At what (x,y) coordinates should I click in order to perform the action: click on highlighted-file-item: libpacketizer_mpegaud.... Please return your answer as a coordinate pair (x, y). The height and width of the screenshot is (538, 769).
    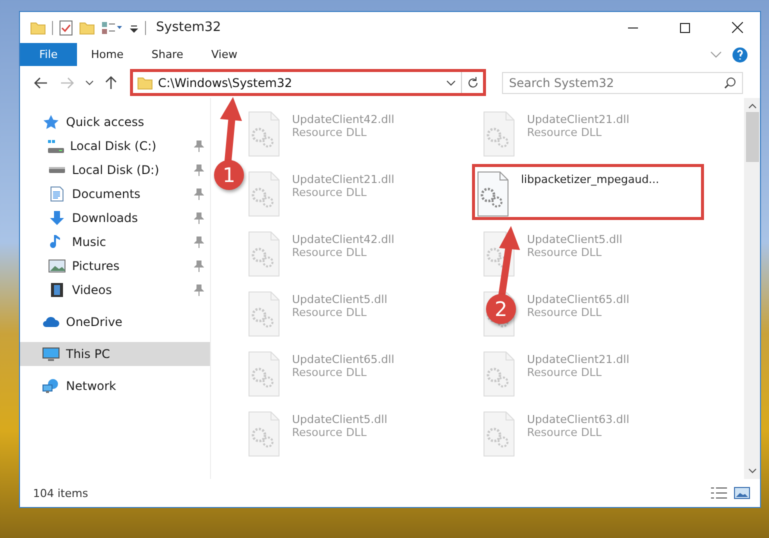
    Looking at the image, I should click on (588, 192).